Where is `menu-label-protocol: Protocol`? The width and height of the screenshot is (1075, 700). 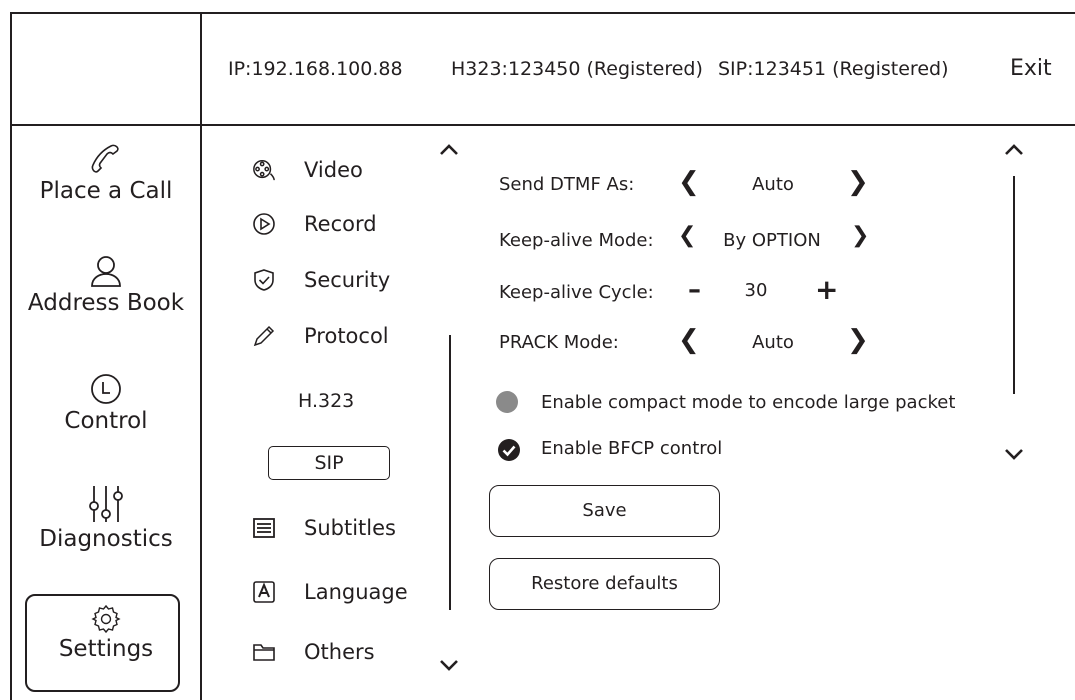 menu-label-protocol: Protocol is located at coordinates (346, 336).